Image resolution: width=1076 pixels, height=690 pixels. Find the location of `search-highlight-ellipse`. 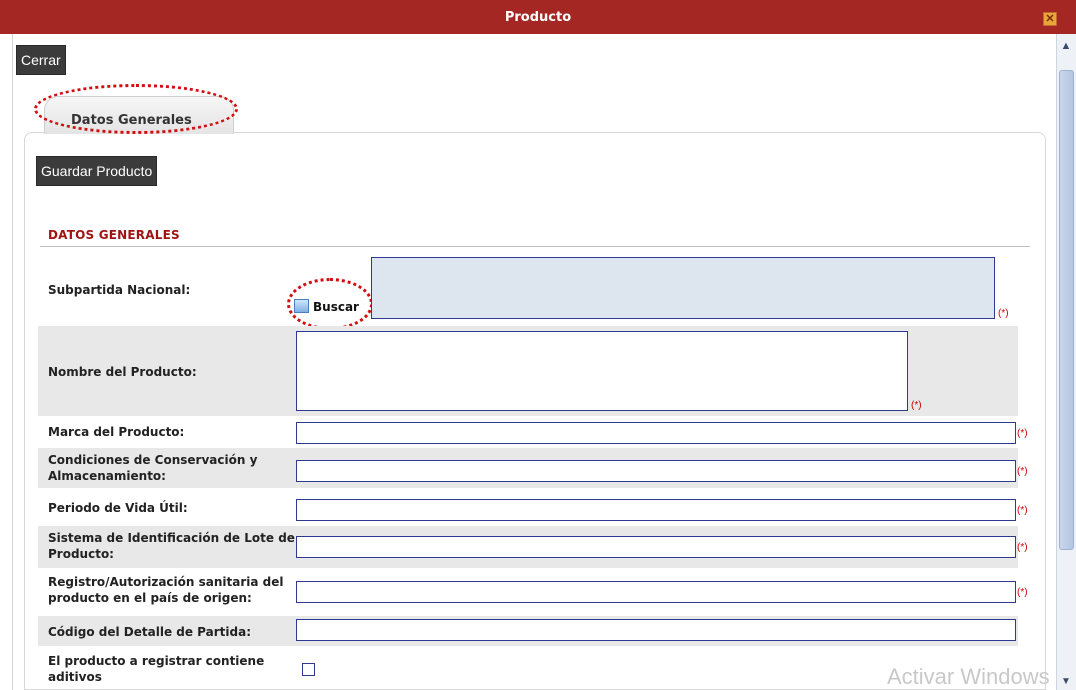

search-highlight-ellipse is located at coordinates (330, 304).